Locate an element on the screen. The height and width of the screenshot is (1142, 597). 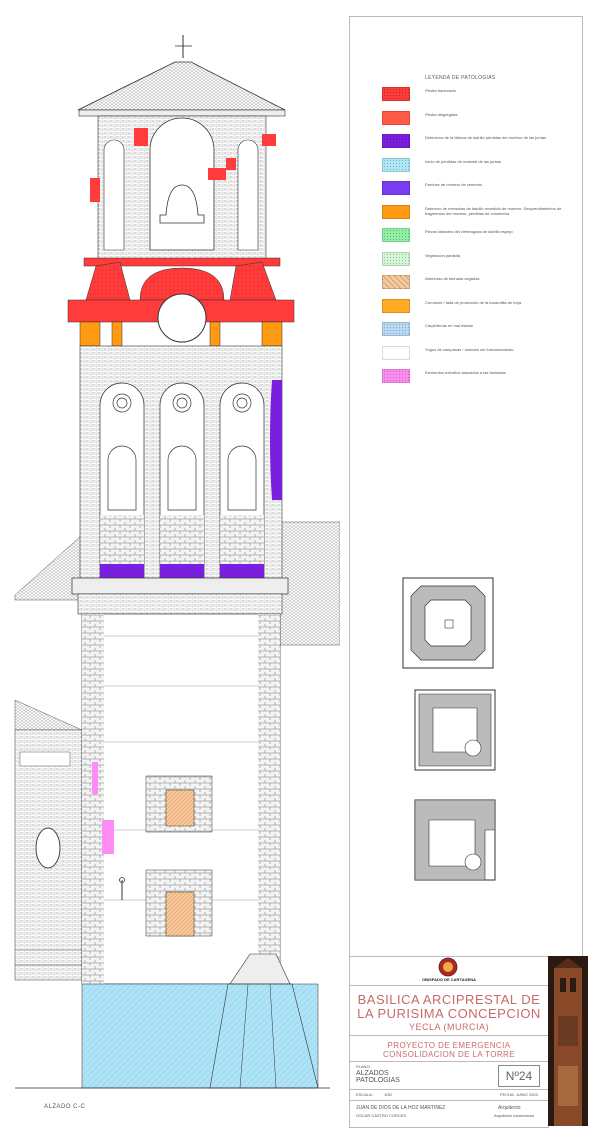
belfry is located at coordinates (183, 190).